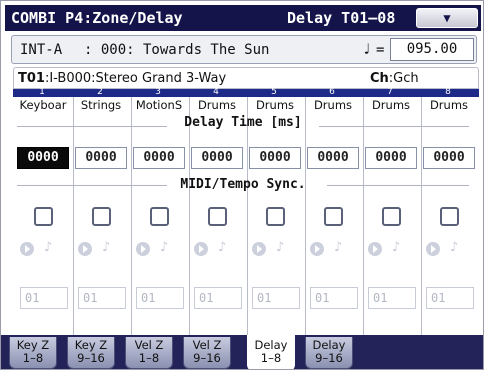 The image size is (484, 370). I want to click on timbre-program: :I-B000:Stereo Grand 3-Way, so click(135, 78).